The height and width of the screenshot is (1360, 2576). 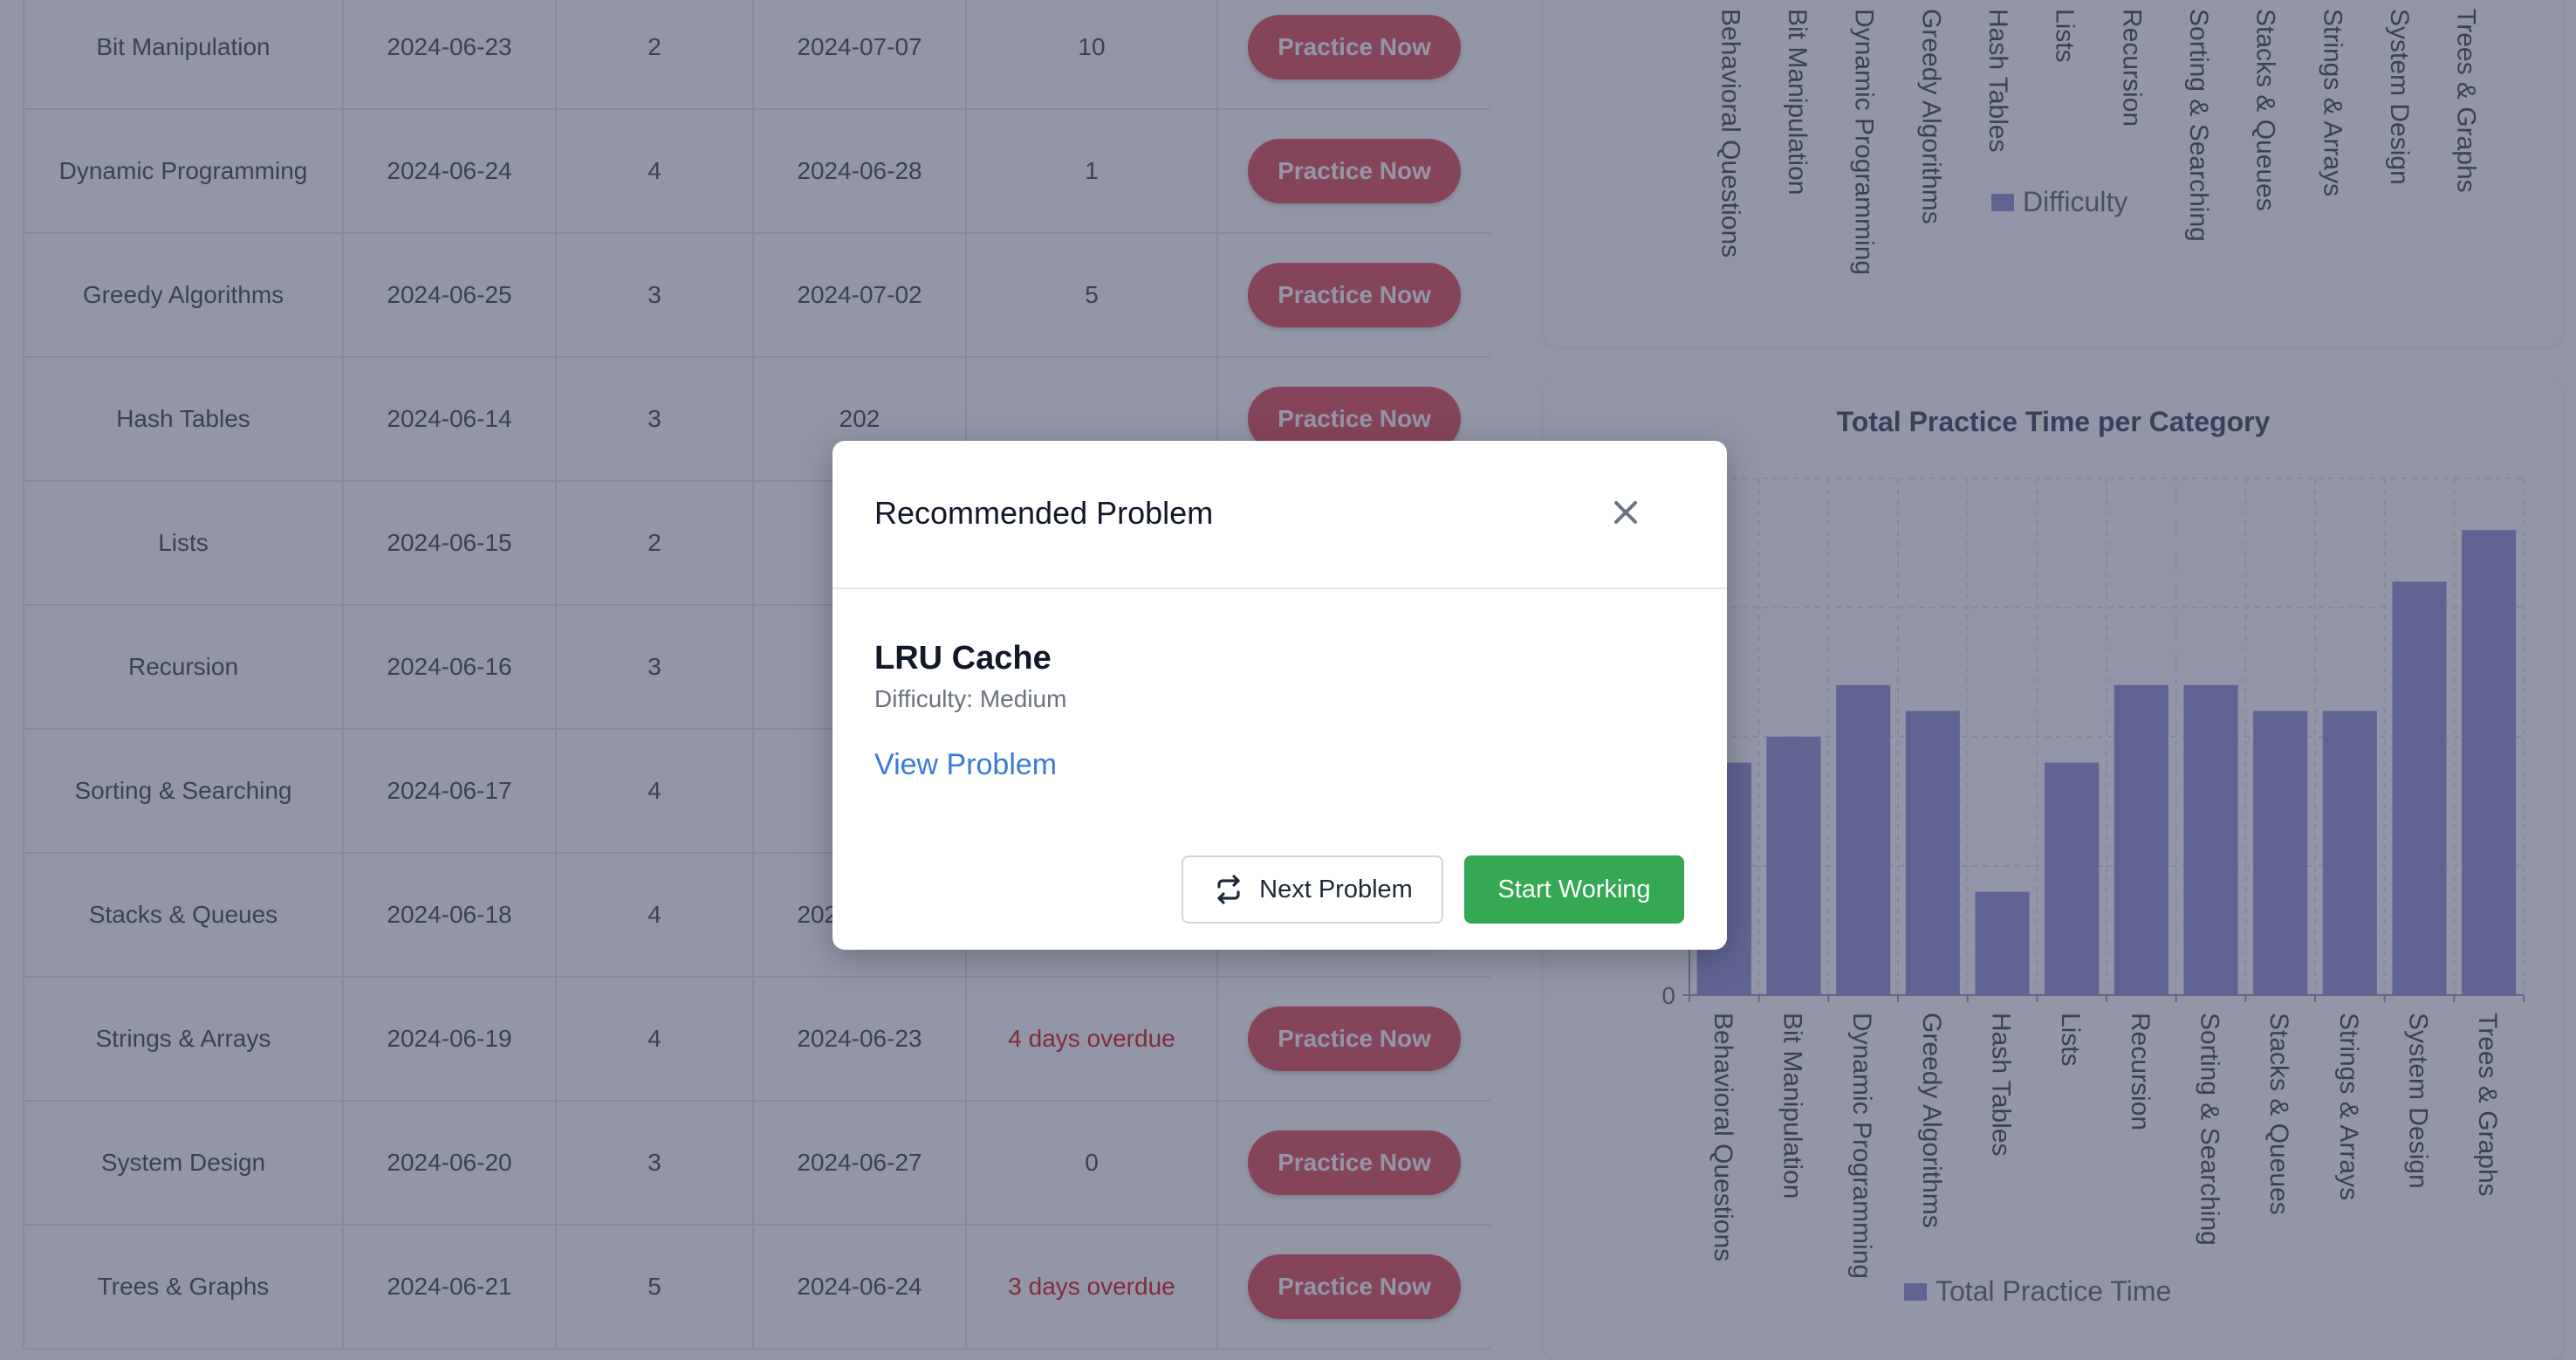 What do you see at coordinates (971, 698) in the screenshot?
I see `problem-difficulty: Difficulty: Medium` at bounding box center [971, 698].